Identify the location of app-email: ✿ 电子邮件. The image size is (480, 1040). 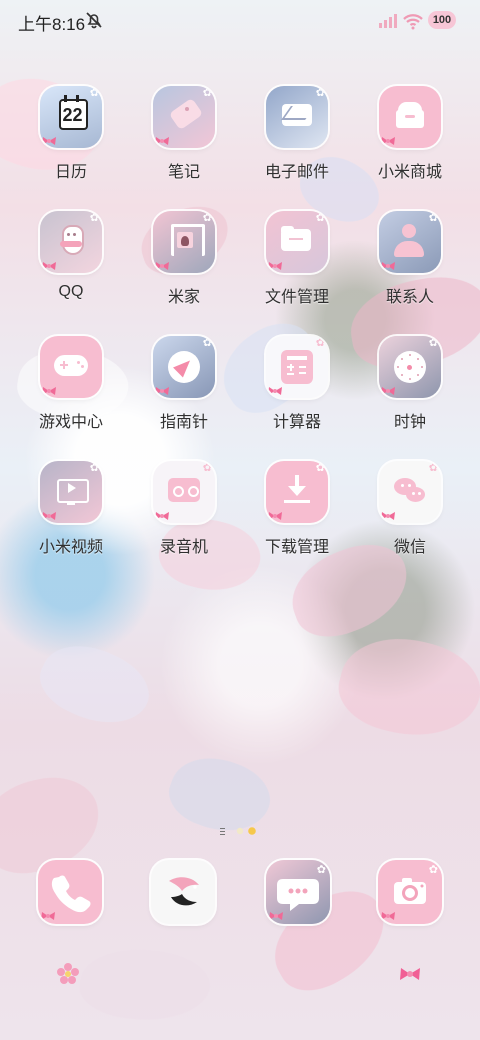
(297, 142).